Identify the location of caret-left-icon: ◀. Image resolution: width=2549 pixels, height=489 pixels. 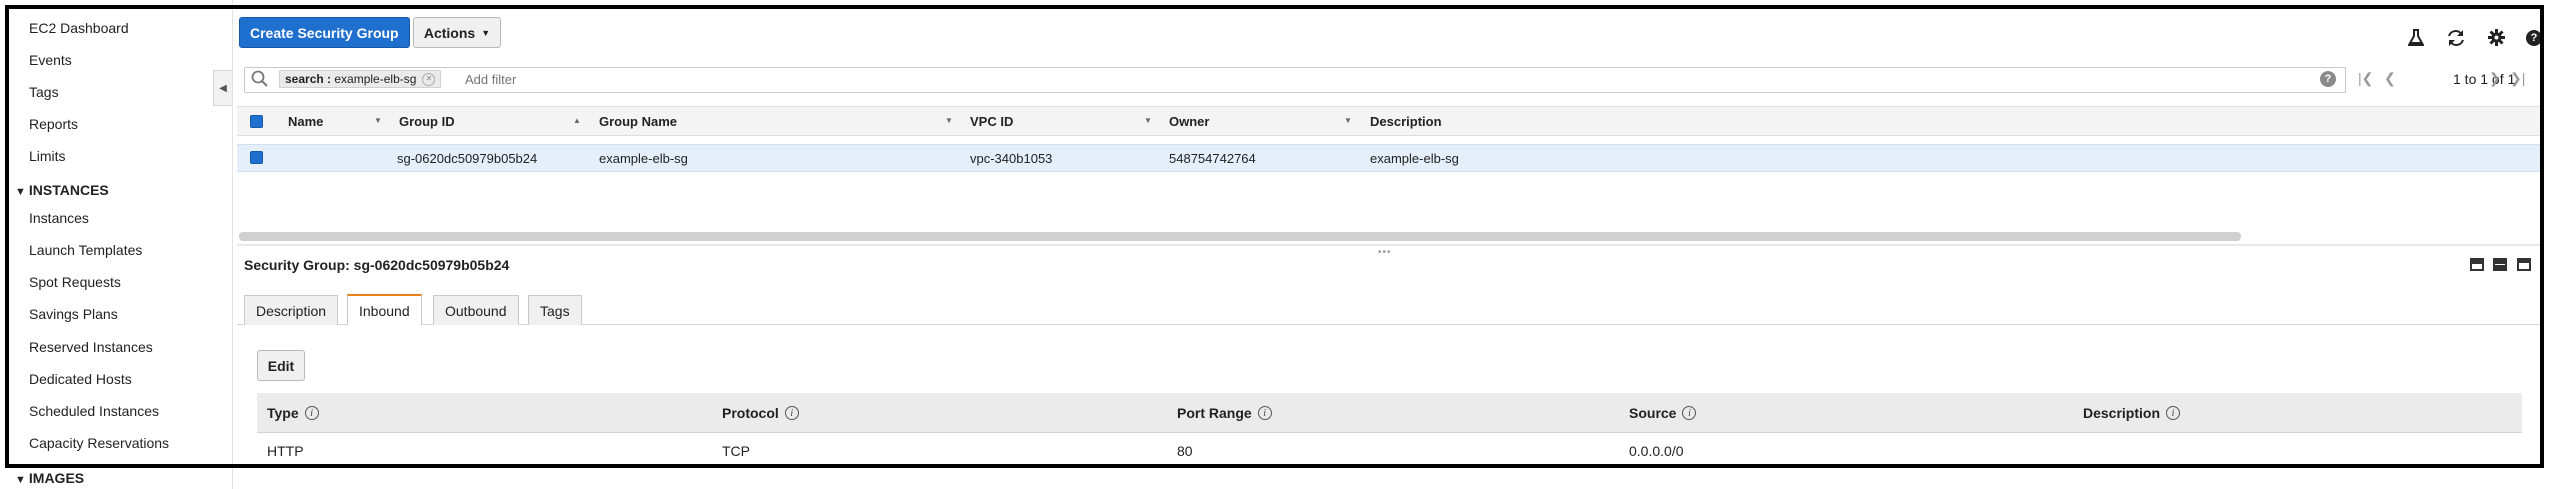
(223, 88).